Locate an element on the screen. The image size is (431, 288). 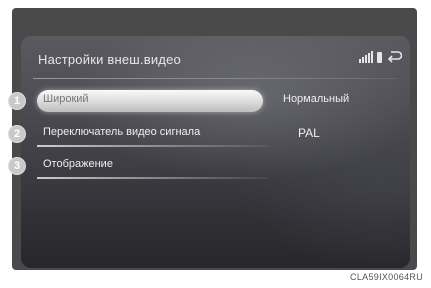
status-bar is located at coordinates (380, 56).